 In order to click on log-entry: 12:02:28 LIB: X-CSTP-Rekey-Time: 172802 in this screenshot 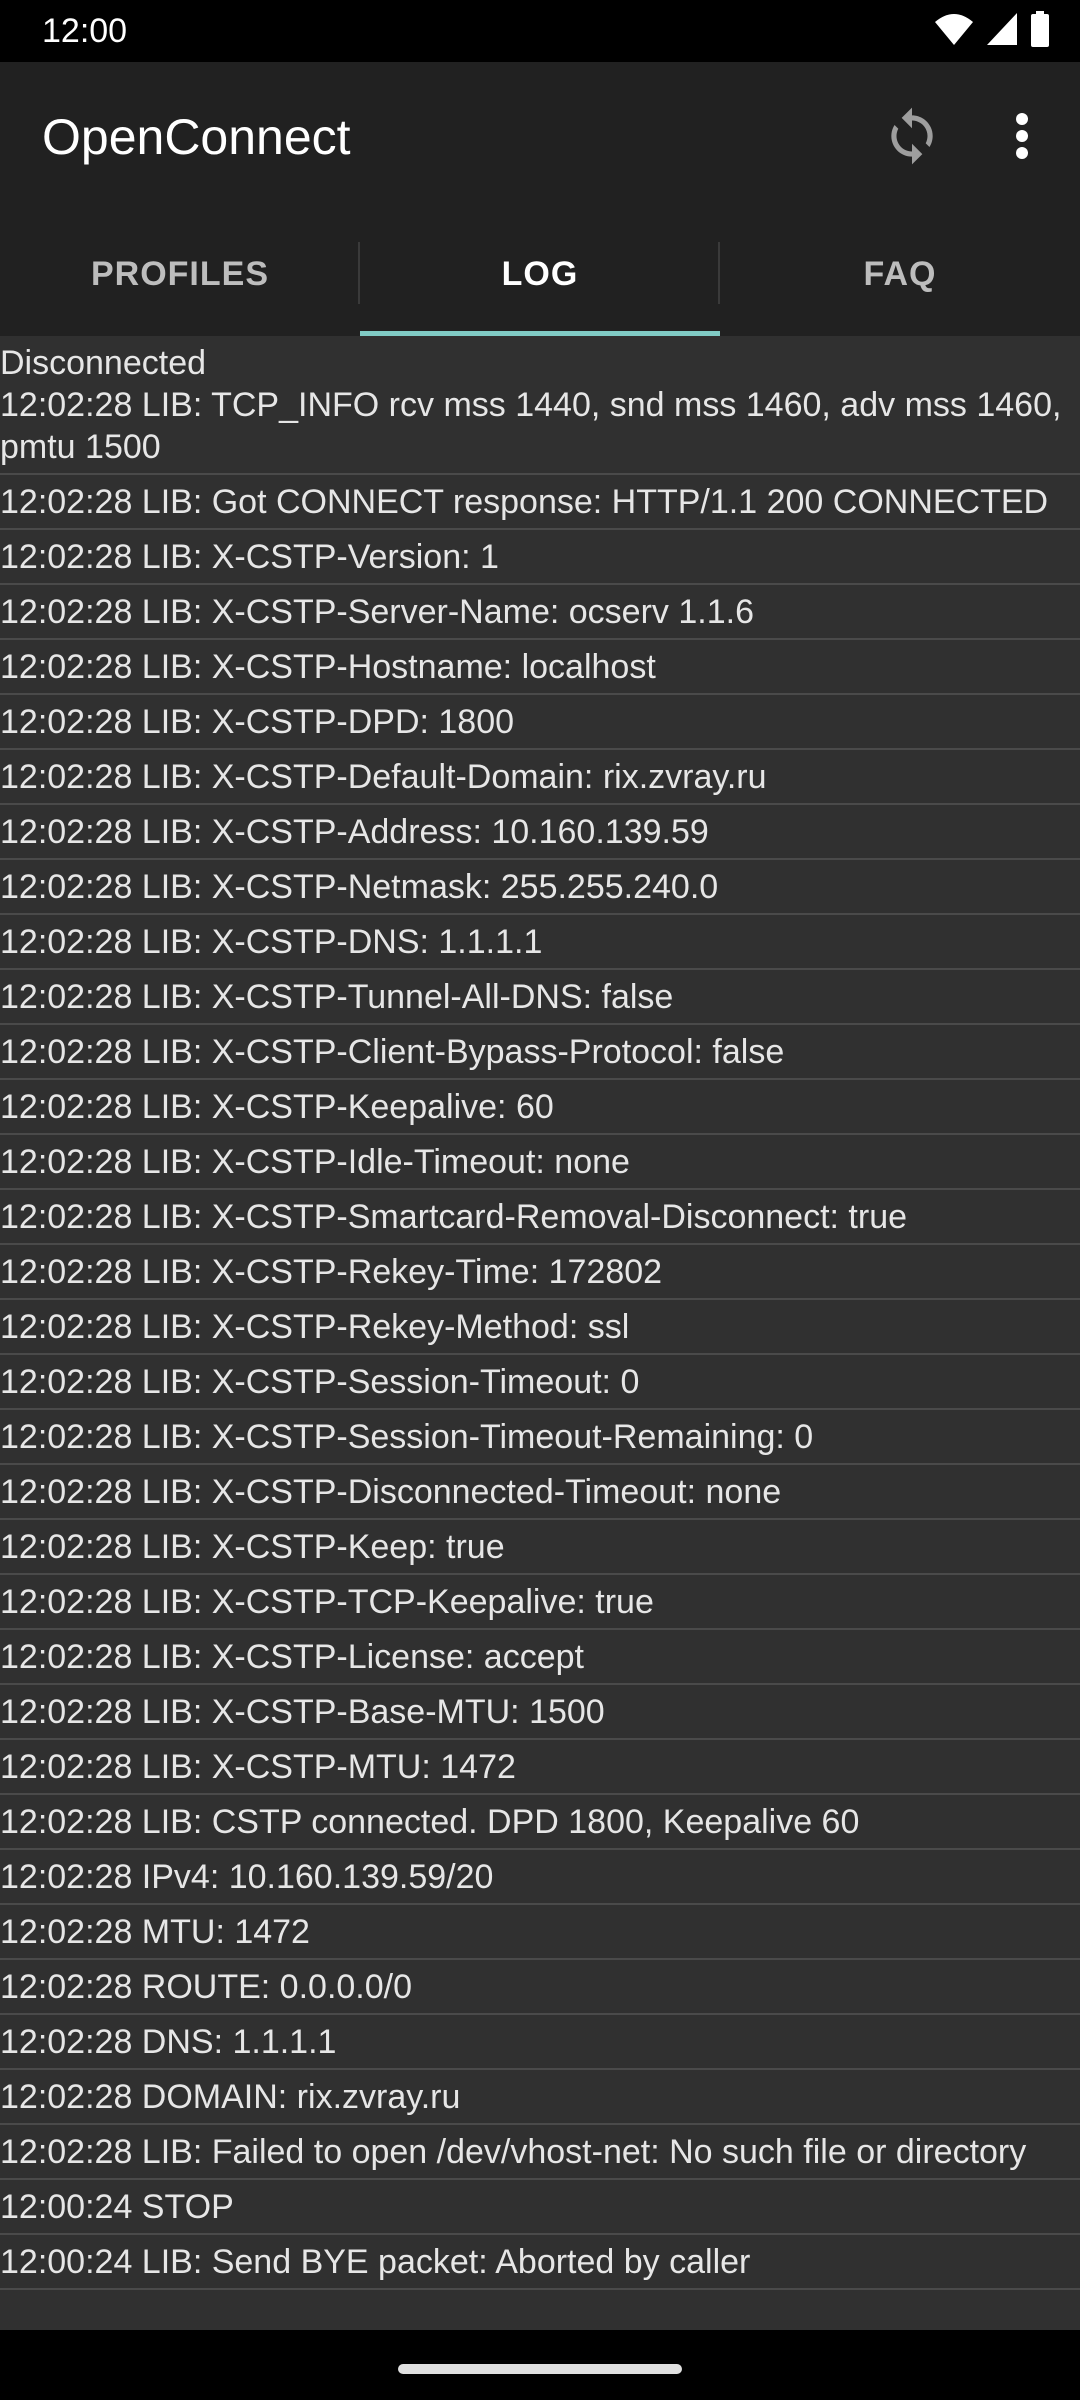, I will do `click(540, 1272)`.